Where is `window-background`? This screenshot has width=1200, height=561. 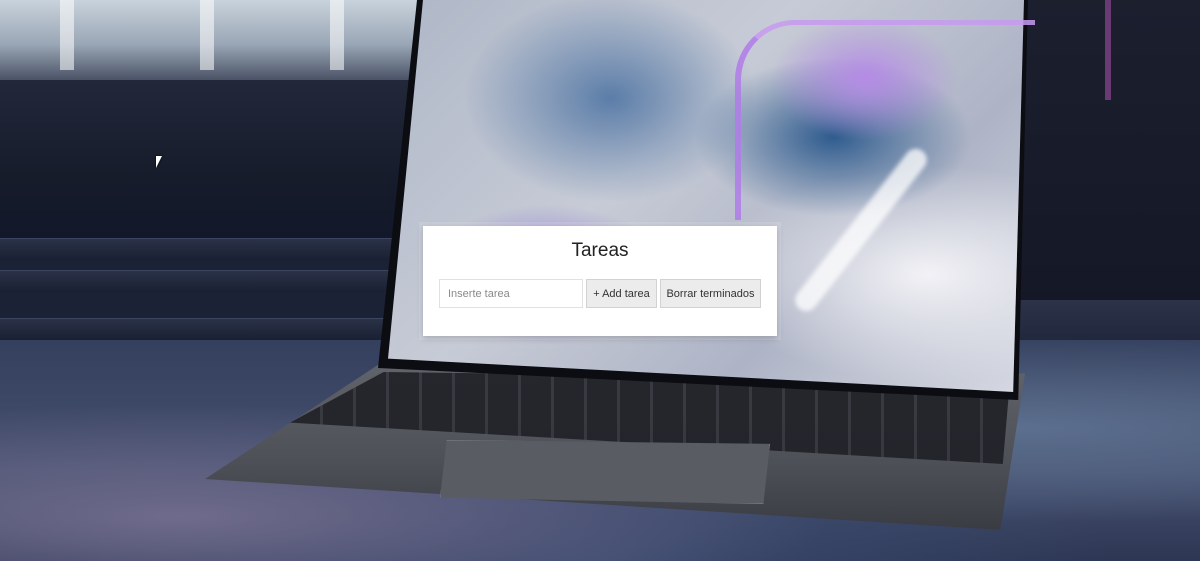 window-background is located at coordinates (210, 40).